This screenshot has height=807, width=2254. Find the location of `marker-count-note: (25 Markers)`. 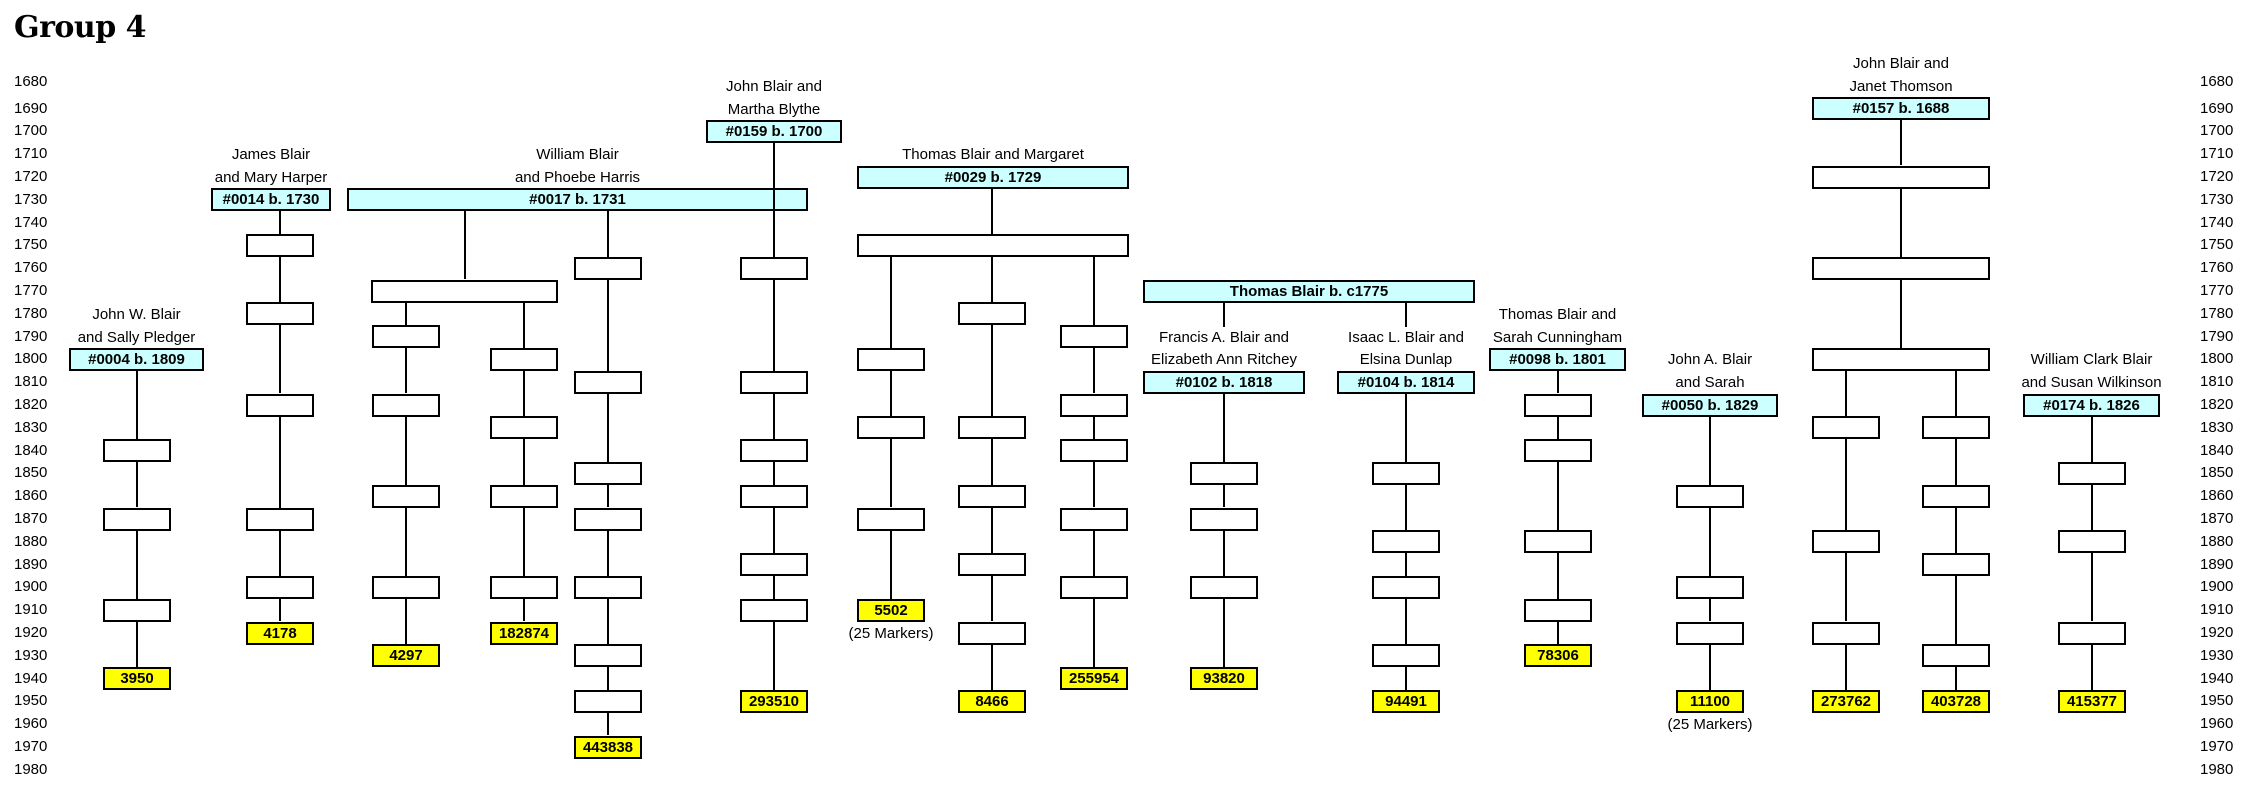

marker-count-note: (25 Markers) is located at coordinates (891, 633).